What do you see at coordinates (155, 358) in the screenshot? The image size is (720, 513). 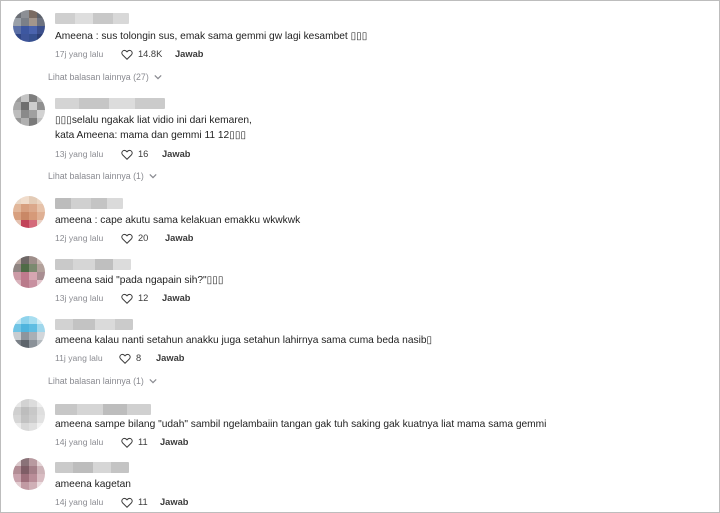 I see `comment-meta: 11j yang lalu 8 Jawab` at bounding box center [155, 358].